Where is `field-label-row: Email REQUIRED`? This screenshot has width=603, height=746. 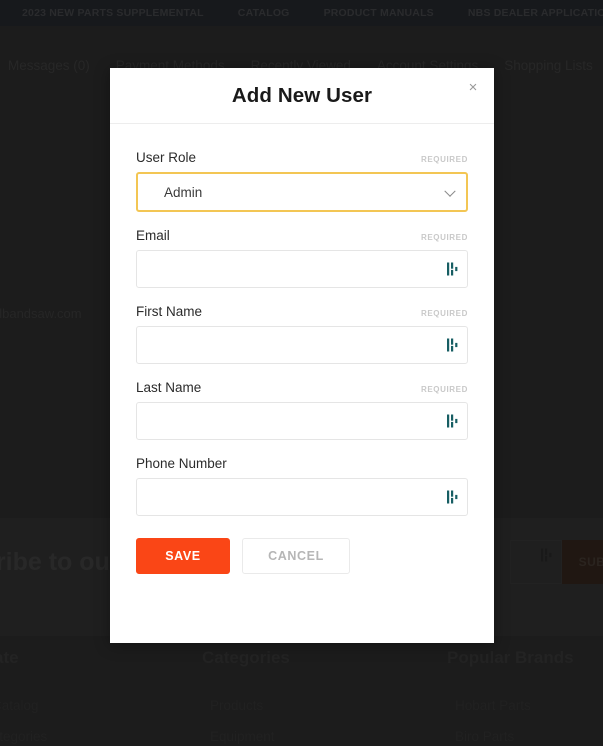
field-label-row: Email REQUIRED is located at coordinates (302, 235).